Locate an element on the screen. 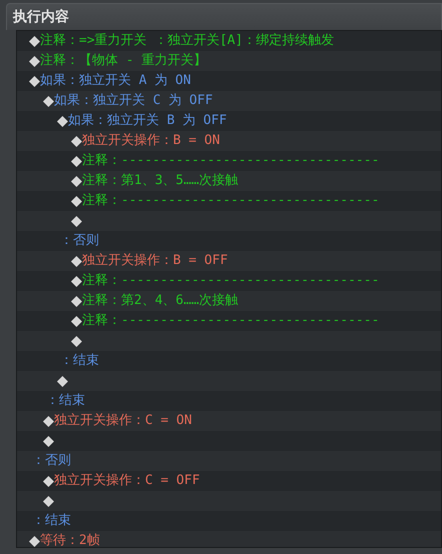 The image size is (442, 554). command-row: 独立开关操作：C = ON is located at coordinates (229, 421).